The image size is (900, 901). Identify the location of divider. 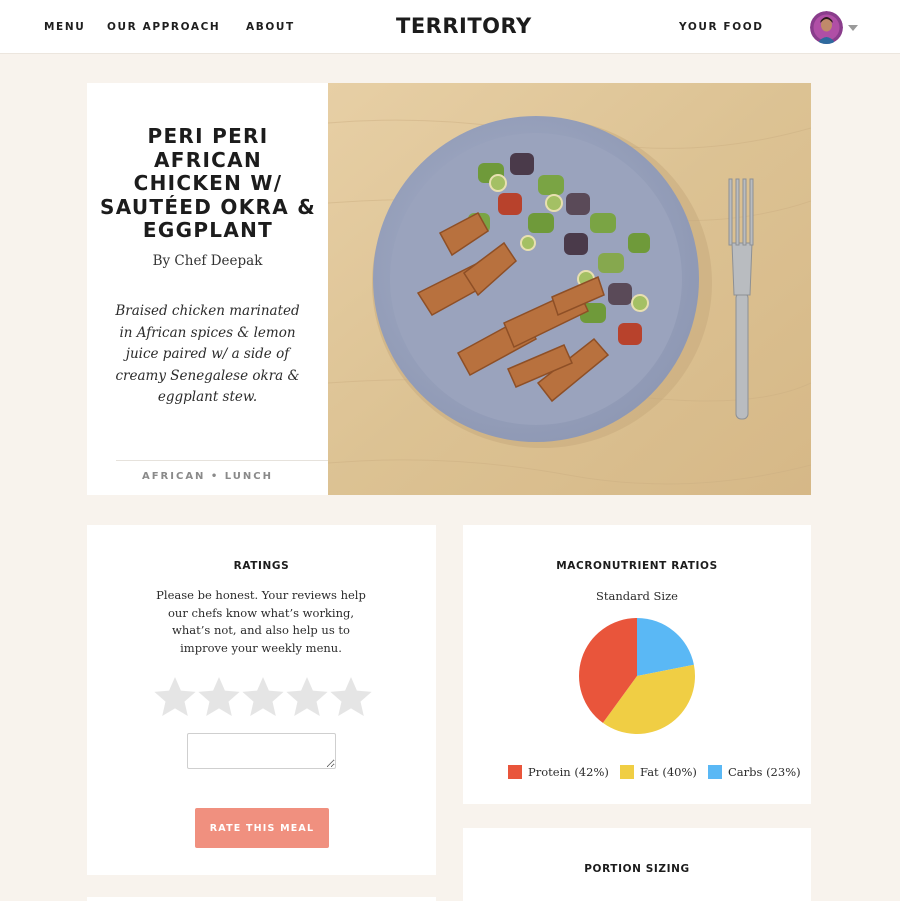
(222, 460).